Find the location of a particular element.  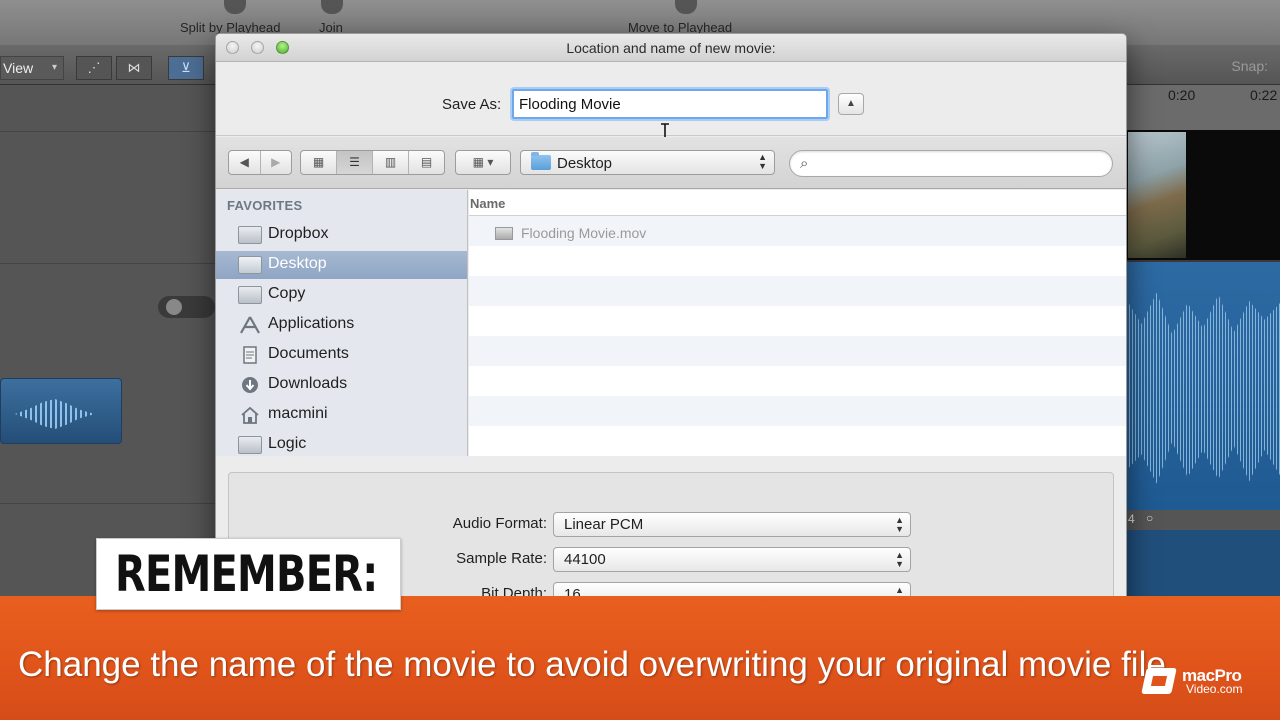

audio-track is located at coordinates (1203, 387).